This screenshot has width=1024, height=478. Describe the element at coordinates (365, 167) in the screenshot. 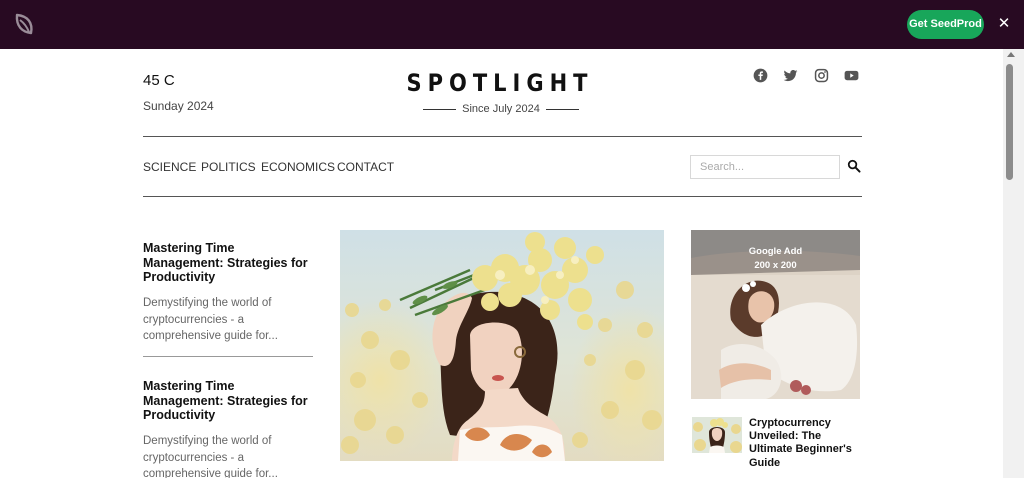

I see `nav-item-contact: CONTACT` at that location.